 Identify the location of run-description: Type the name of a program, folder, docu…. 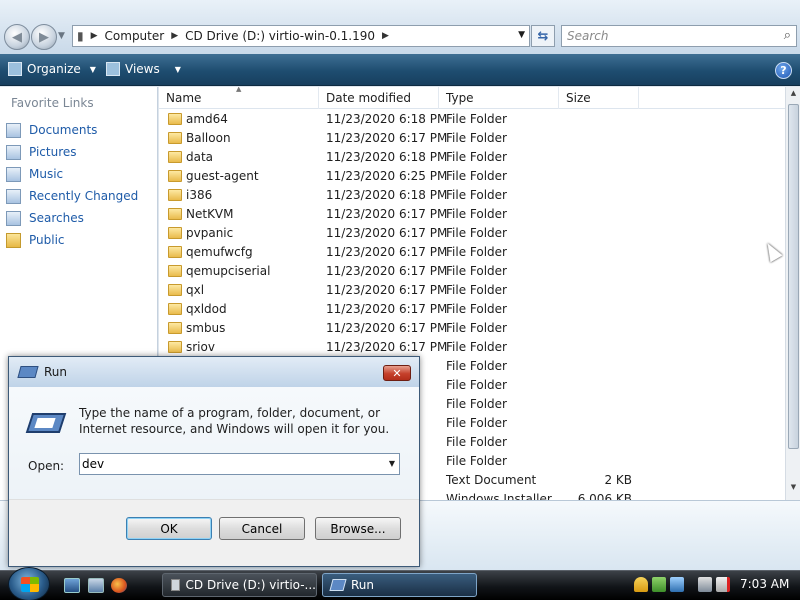
(234, 421).